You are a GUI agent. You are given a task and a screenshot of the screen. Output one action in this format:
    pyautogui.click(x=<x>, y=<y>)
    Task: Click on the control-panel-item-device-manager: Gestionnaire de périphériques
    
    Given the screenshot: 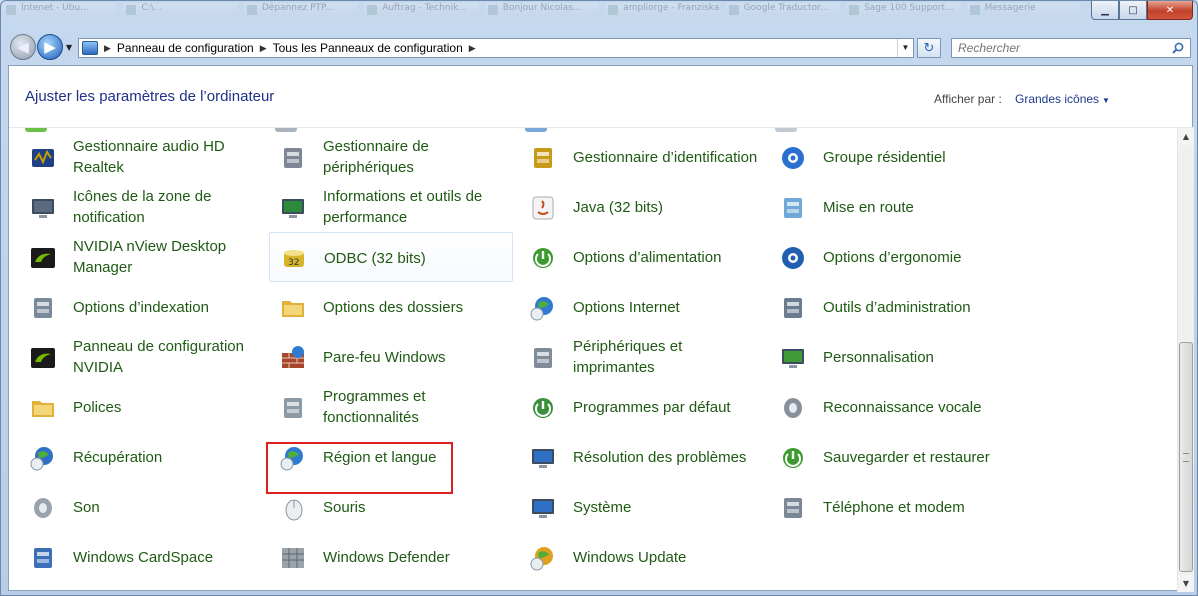 What is the action you would take?
    pyautogui.click(x=391, y=157)
    